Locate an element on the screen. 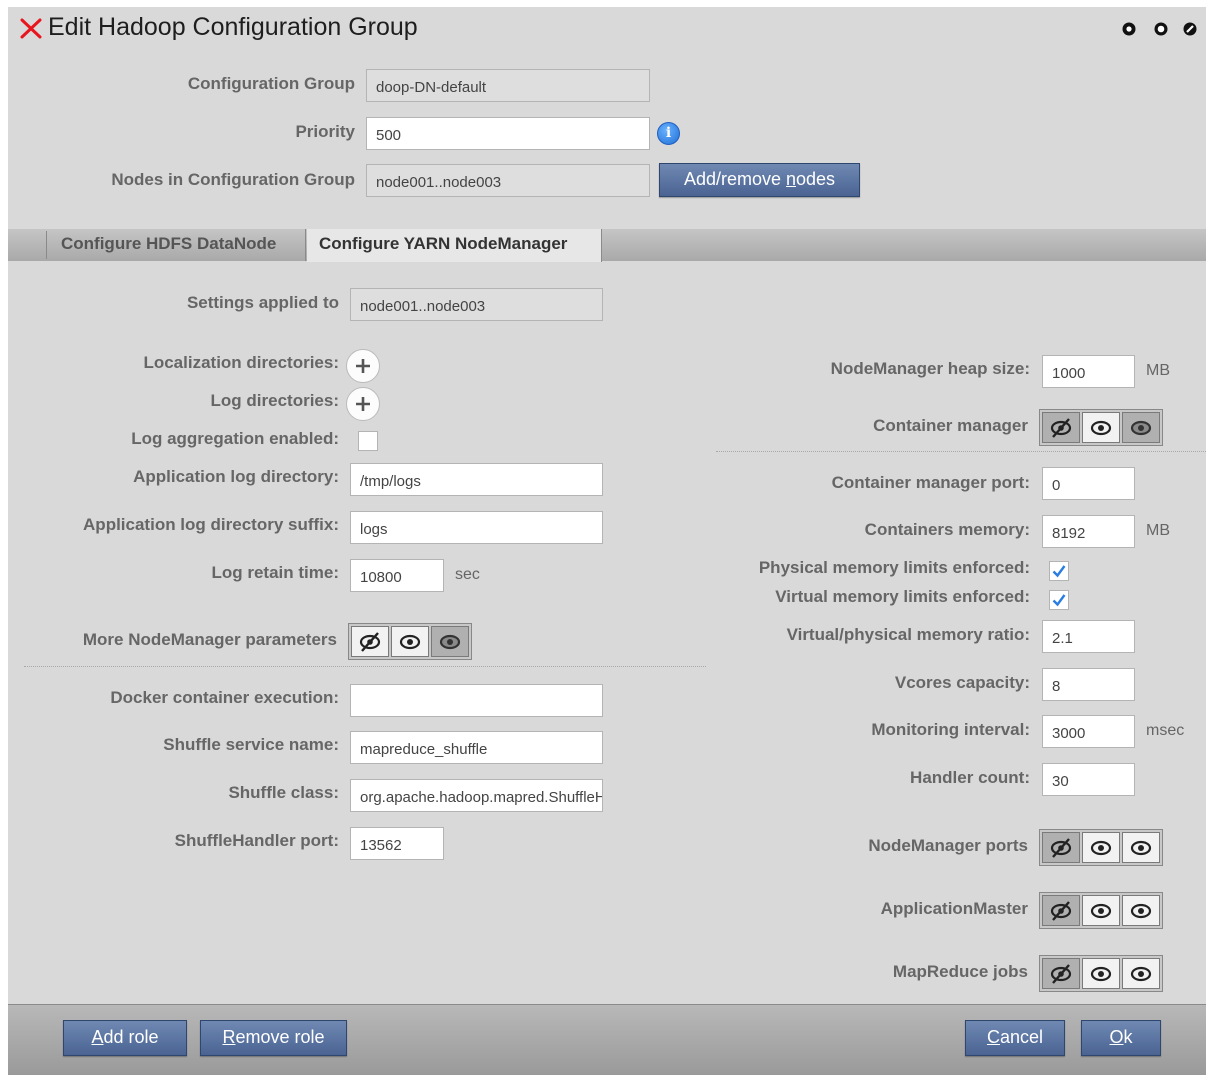  shuffle-port-label: ShuffleHandler port: is located at coordinates (256, 840).